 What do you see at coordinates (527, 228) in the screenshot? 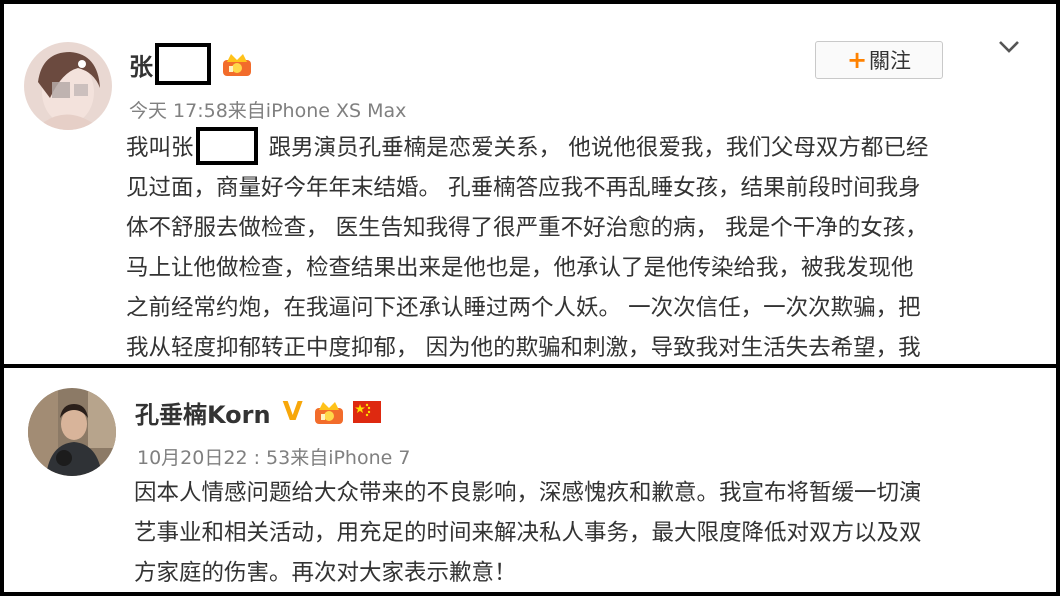
I see `body-line: 体不舒服去做检查， 医生告知我得了很严重不好治愈的病， 我是个干净的女孩，` at bounding box center [527, 228].